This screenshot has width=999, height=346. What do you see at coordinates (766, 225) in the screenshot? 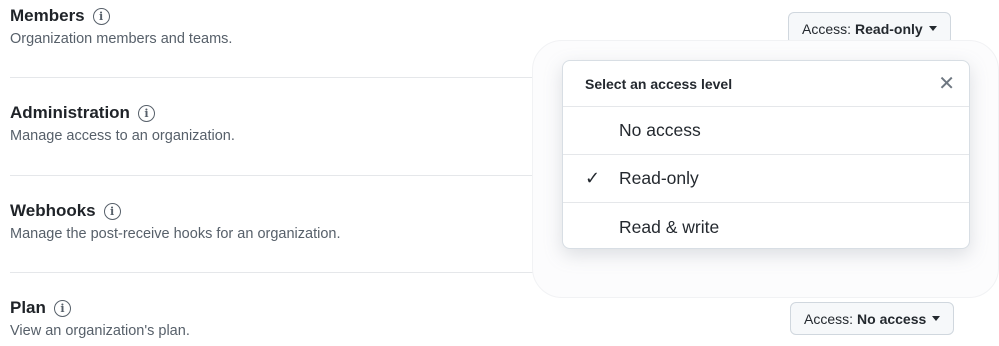
I see `menu-item-read-write: Read & write` at bounding box center [766, 225].